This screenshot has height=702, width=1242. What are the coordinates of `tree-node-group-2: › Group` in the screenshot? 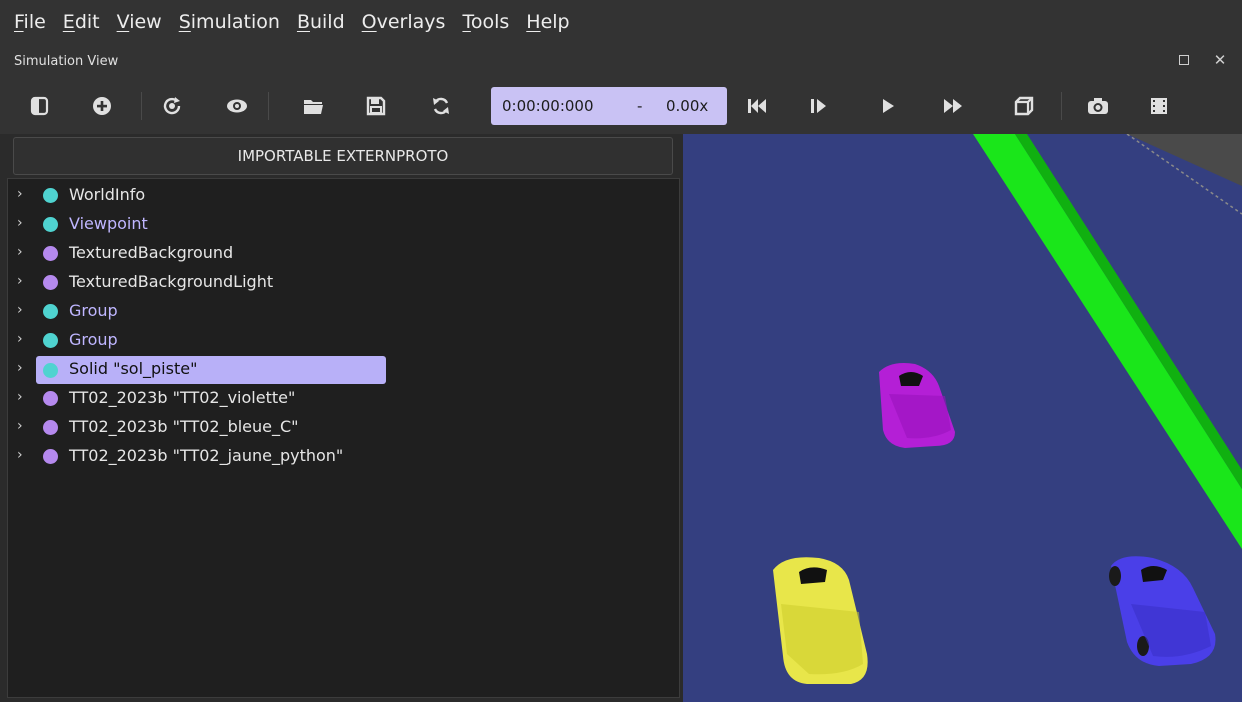 It's located at (343, 341).